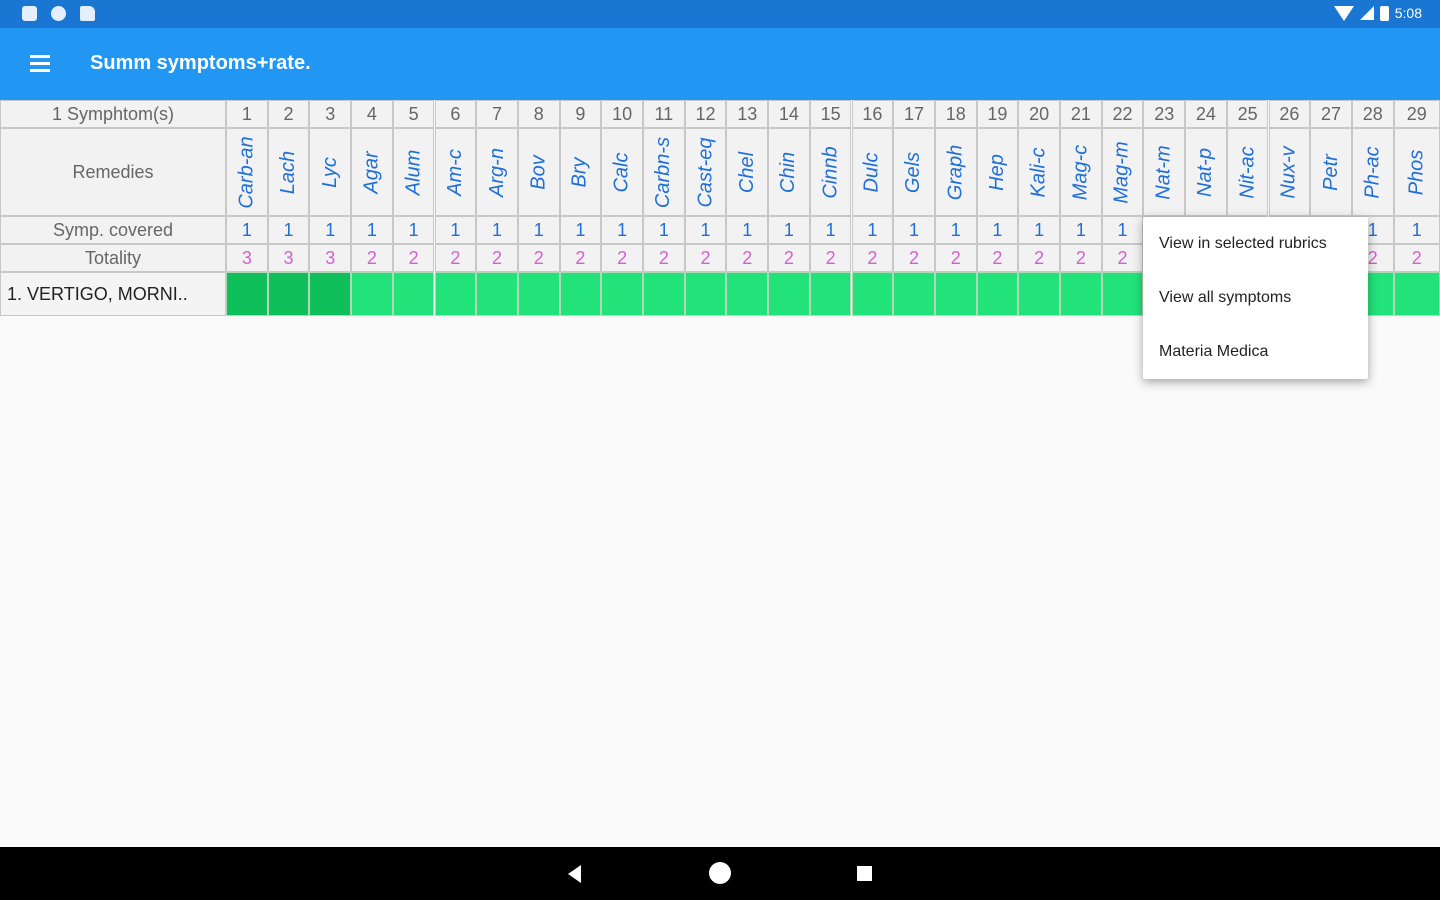 The image size is (1440, 900). What do you see at coordinates (1247, 172) in the screenshot?
I see `remedy-header: Nit-ac` at bounding box center [1247, 172].